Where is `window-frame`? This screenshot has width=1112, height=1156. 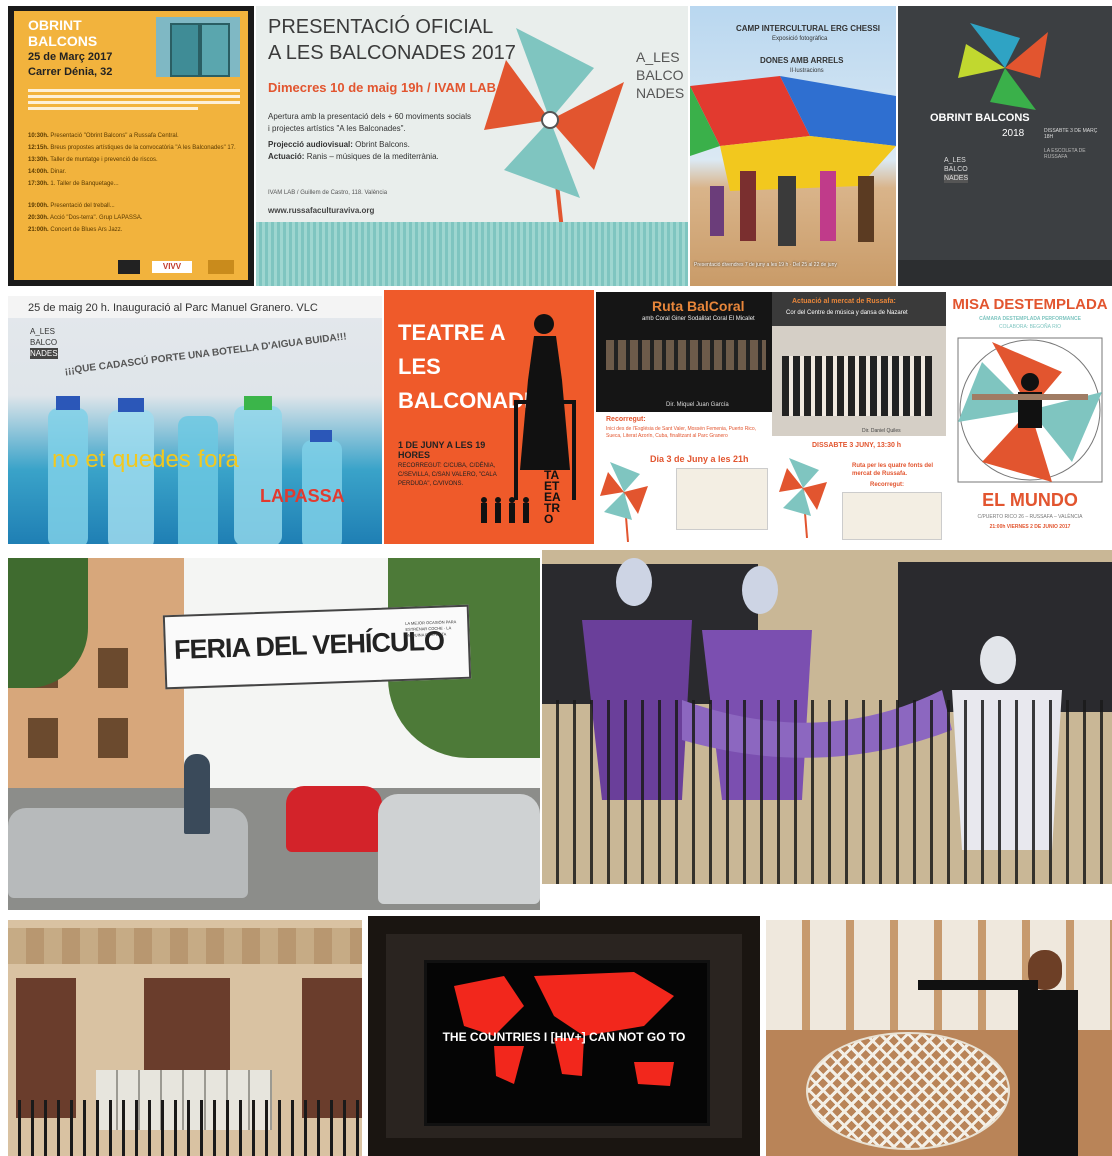
window-frame is located at coordinates (564, 1036).